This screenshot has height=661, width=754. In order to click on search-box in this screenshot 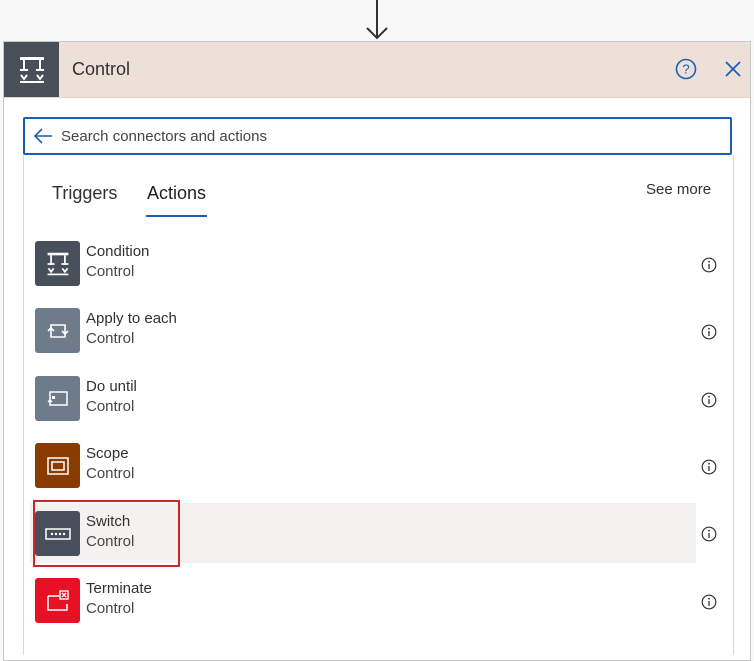, I will do `click(377, 136)`.